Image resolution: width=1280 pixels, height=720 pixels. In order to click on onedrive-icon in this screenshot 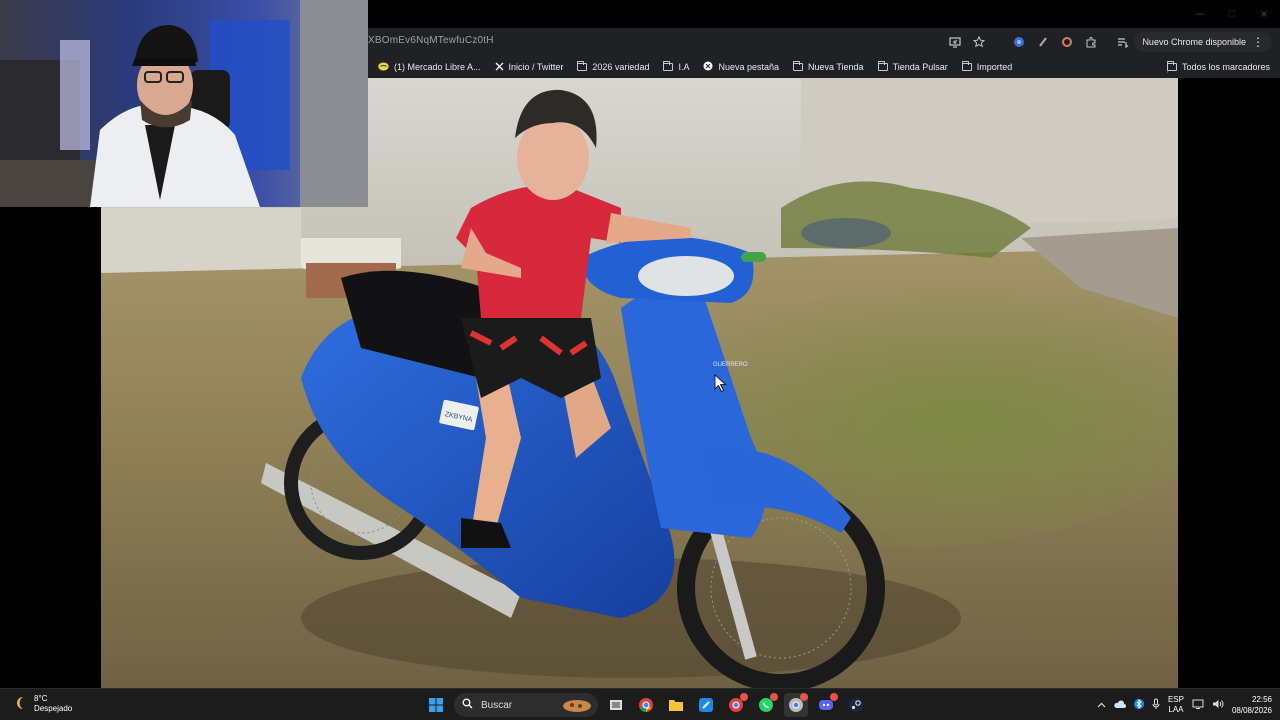, I will do `click(1120, 705)`.